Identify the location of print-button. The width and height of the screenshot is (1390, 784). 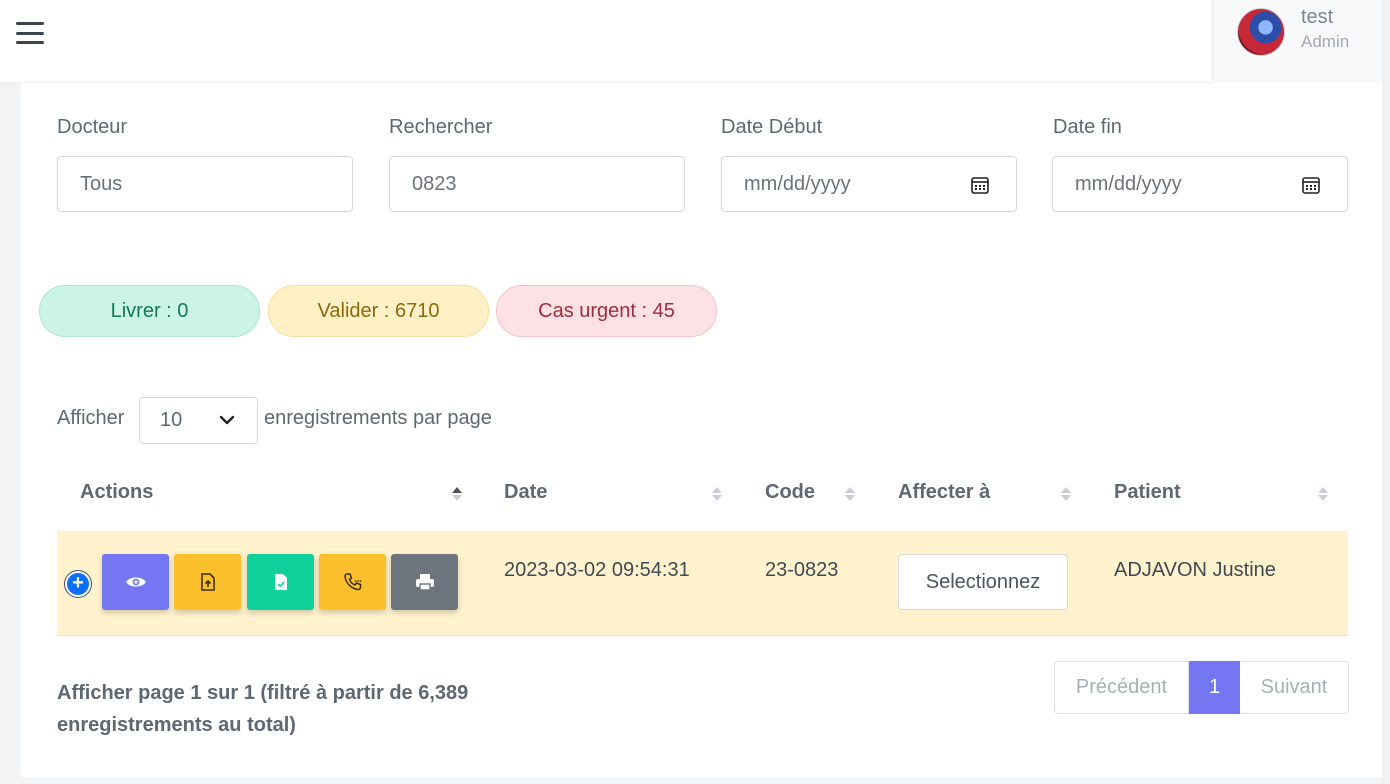
(424, 582).